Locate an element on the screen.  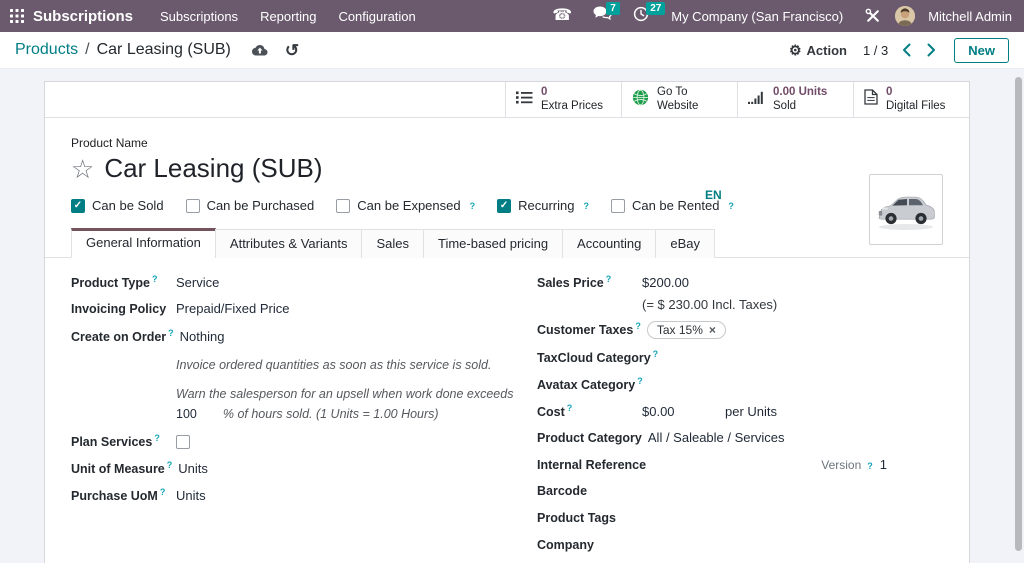
company-switcher: My Company (San Francisco) is located at coordinates (757, 16).